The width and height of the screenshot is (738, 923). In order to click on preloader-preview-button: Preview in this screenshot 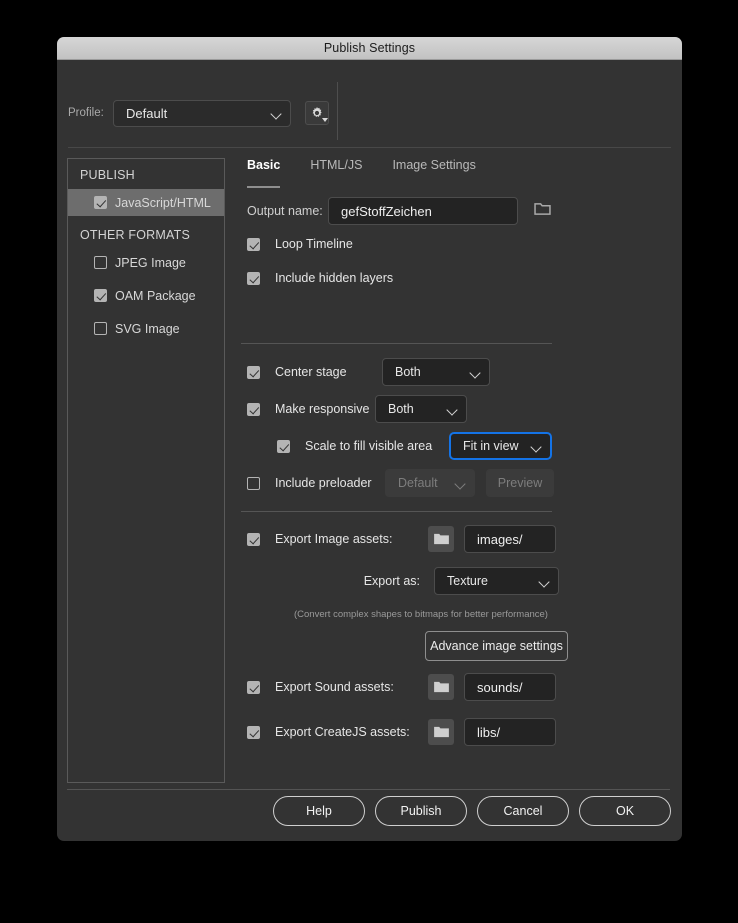, I will do `click(520, 483)`.